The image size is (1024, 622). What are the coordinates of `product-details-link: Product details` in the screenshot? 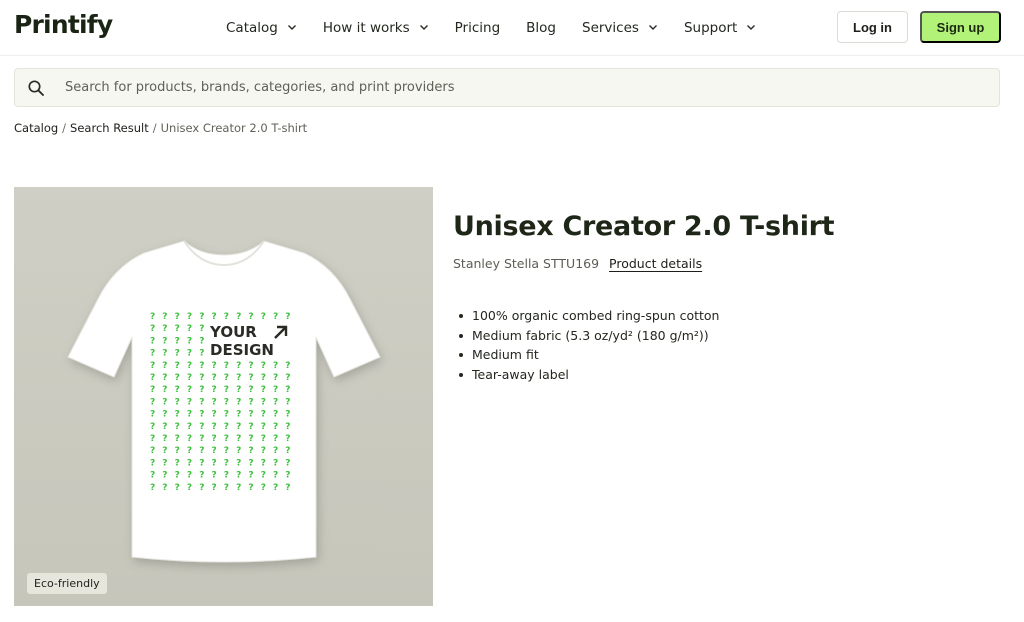 It's located at (655, 263).